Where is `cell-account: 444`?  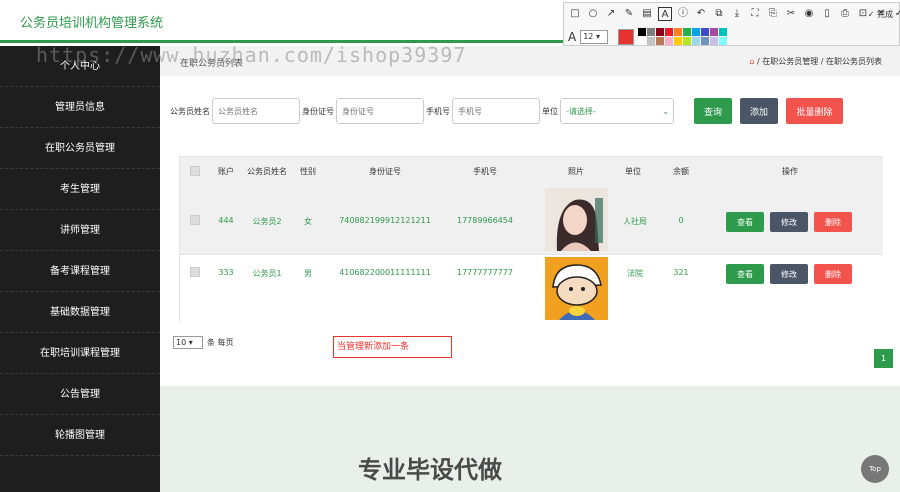
cell-account: 444 is located at coordinates (226, 220).